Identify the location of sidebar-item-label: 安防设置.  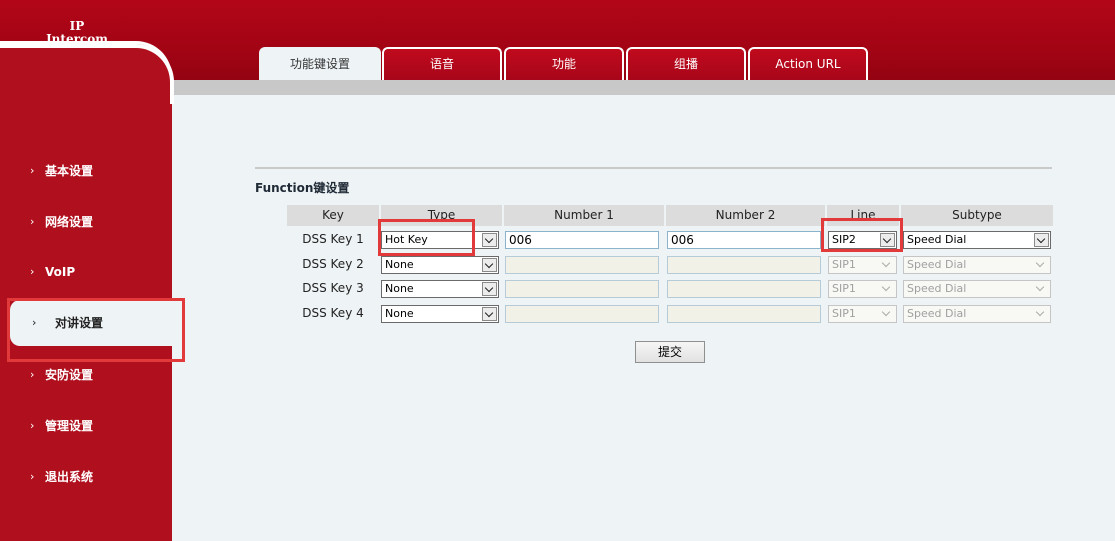
(69, 375).